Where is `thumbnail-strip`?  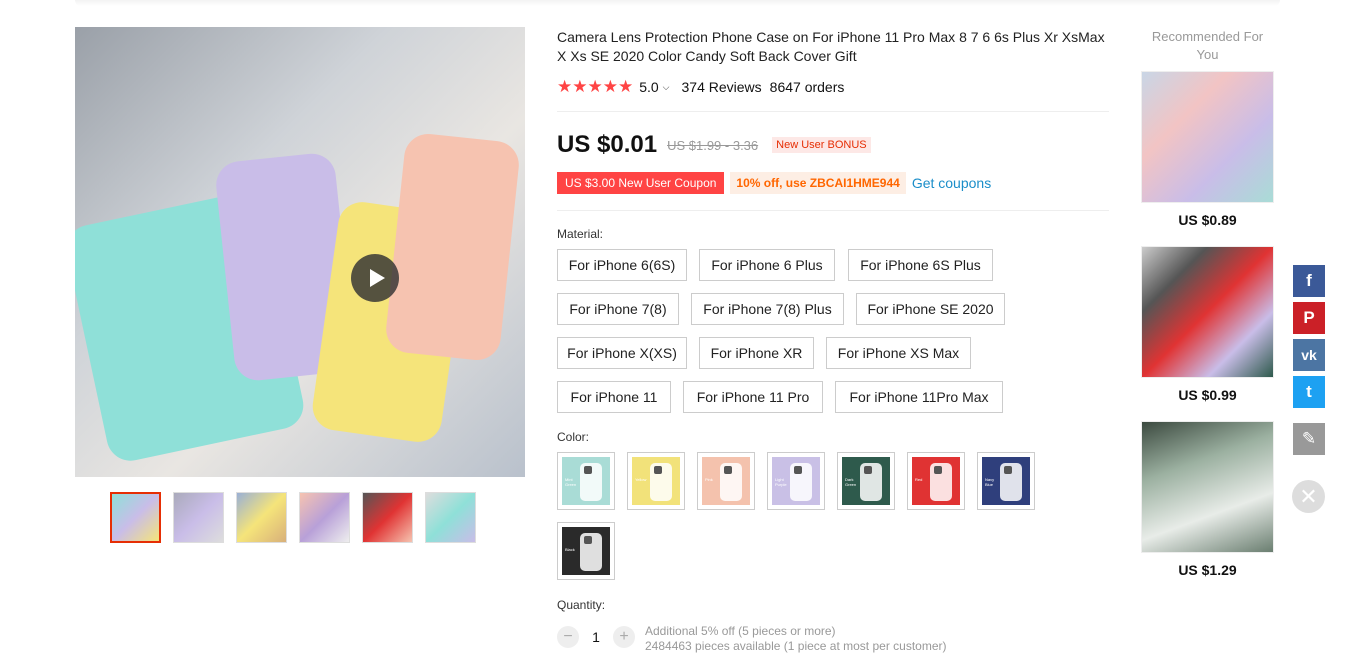 thumbnail-strip is located at coordinates (293, 517).